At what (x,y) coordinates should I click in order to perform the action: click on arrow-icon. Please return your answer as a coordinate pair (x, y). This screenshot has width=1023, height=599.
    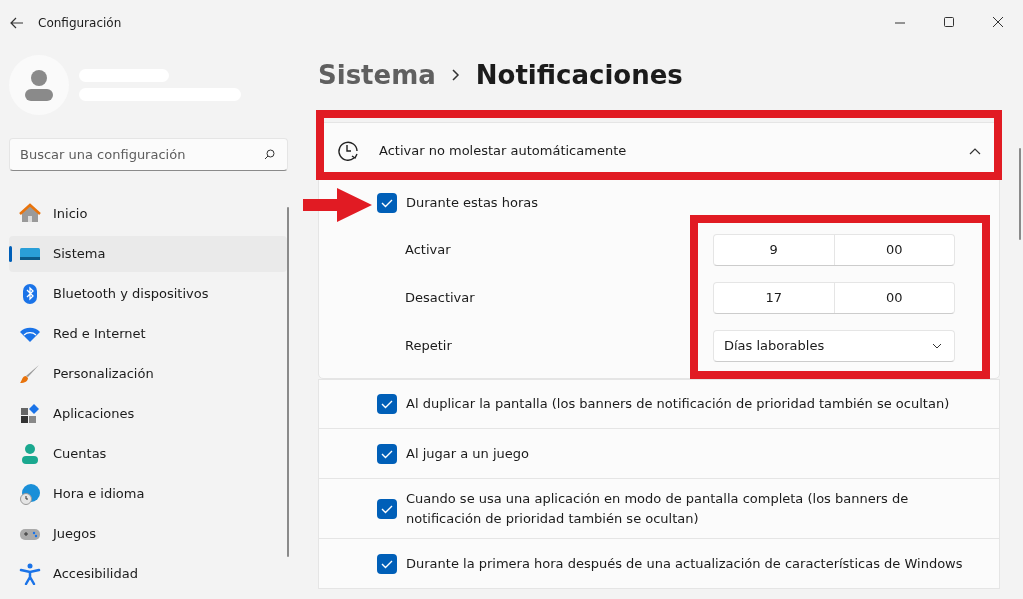
    Looking at the image, I should click on (338, 205).